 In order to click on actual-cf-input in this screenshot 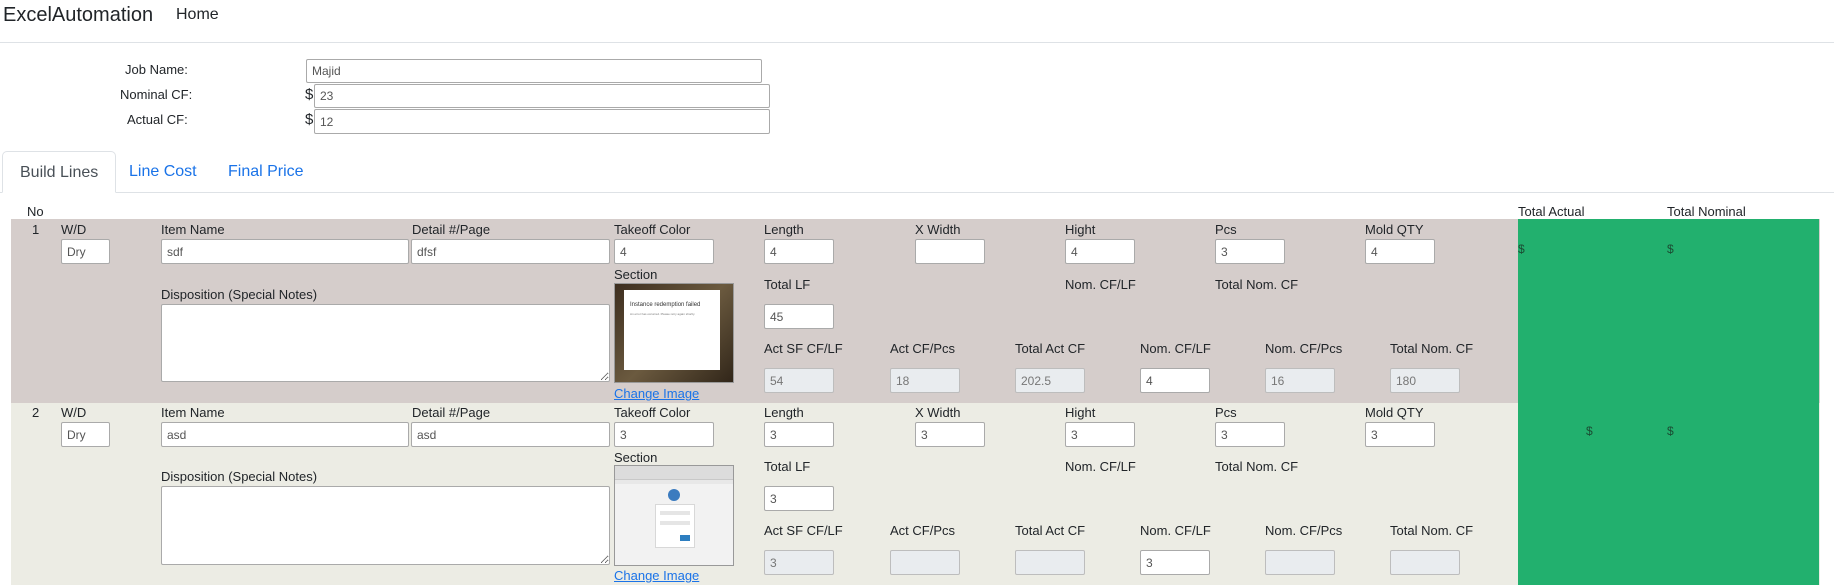, I will do `click(542, 121)`.